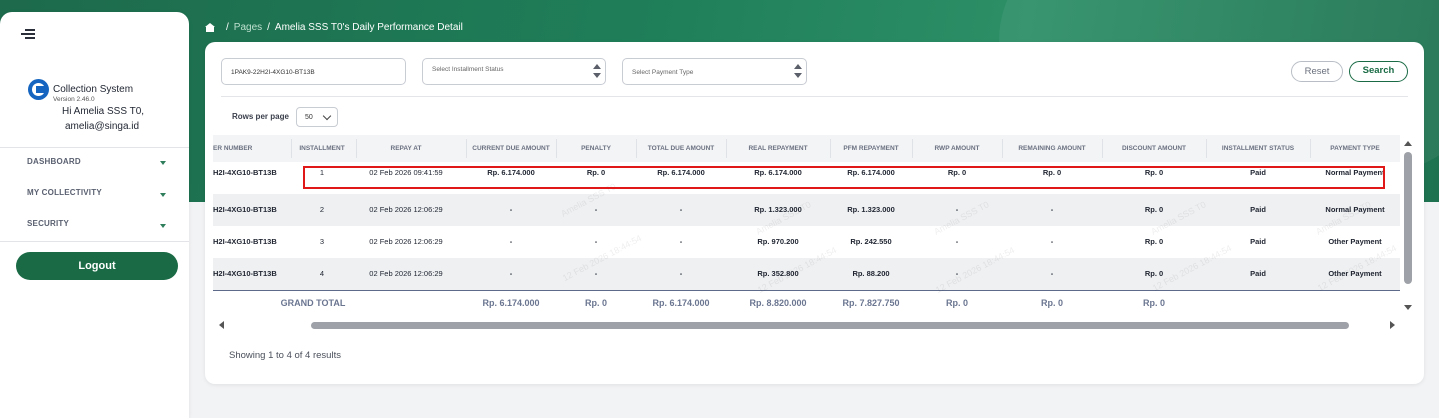 The image size is (1439, 418). What do you see at coordinates (309, 117) in the screenshot?
I see `rows-per-page-value: 50` at bounding box center [309, 117].